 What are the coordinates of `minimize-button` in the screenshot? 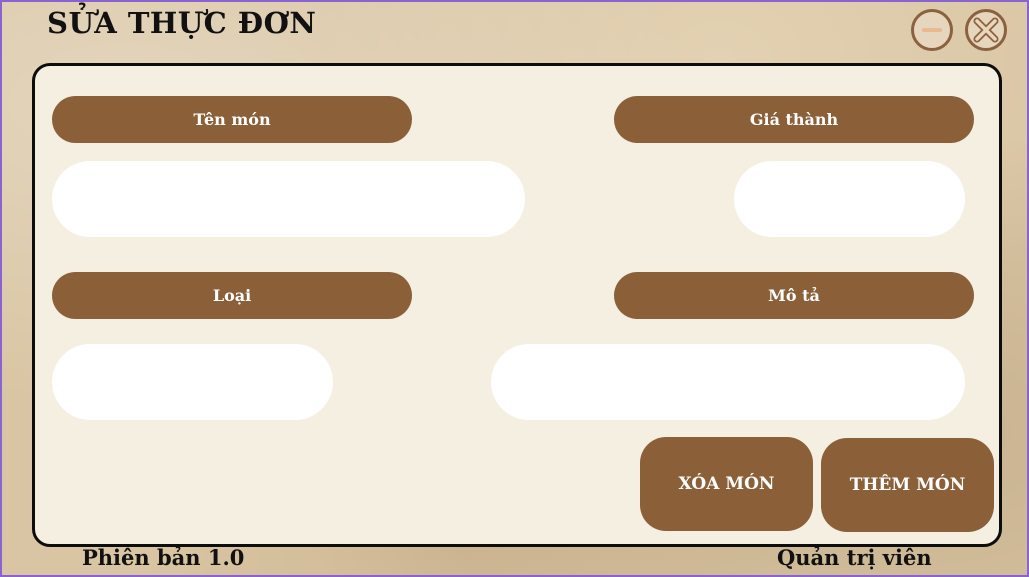 It's located at (932, 30).